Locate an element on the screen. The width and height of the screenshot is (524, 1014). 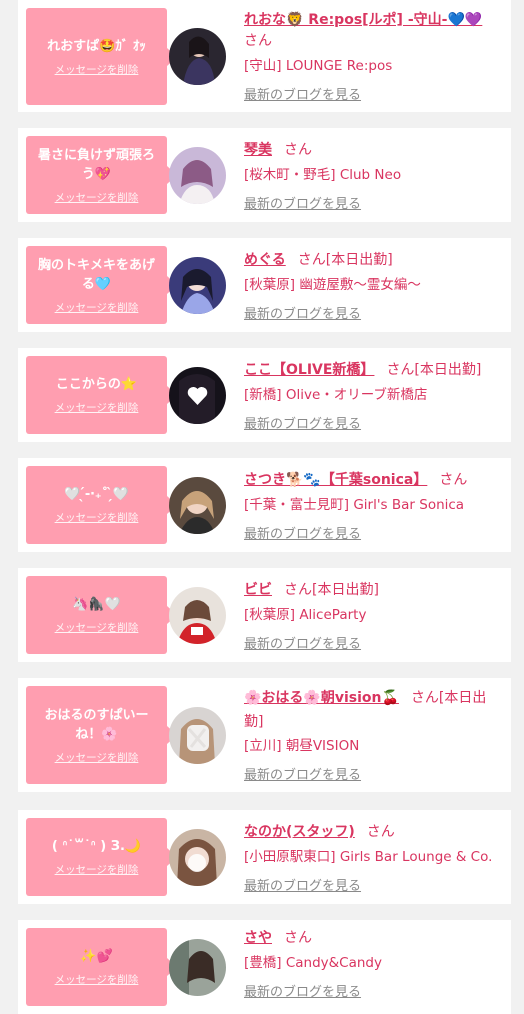
message-text: れおすぱ🤩ｶﾞ ｵｯ is located at coordinates (96, 46).